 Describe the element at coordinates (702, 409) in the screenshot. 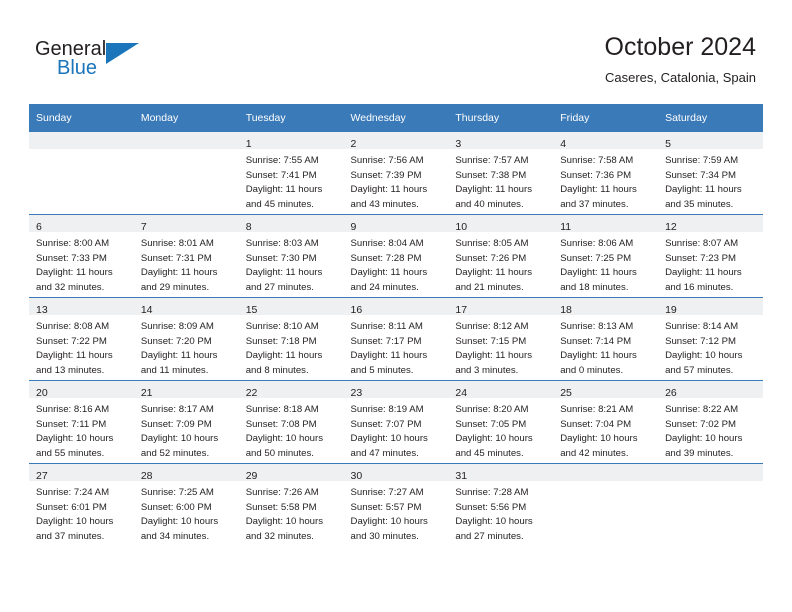

I see `sunrise-time: Sunrise: 8:22 AM` at that location.